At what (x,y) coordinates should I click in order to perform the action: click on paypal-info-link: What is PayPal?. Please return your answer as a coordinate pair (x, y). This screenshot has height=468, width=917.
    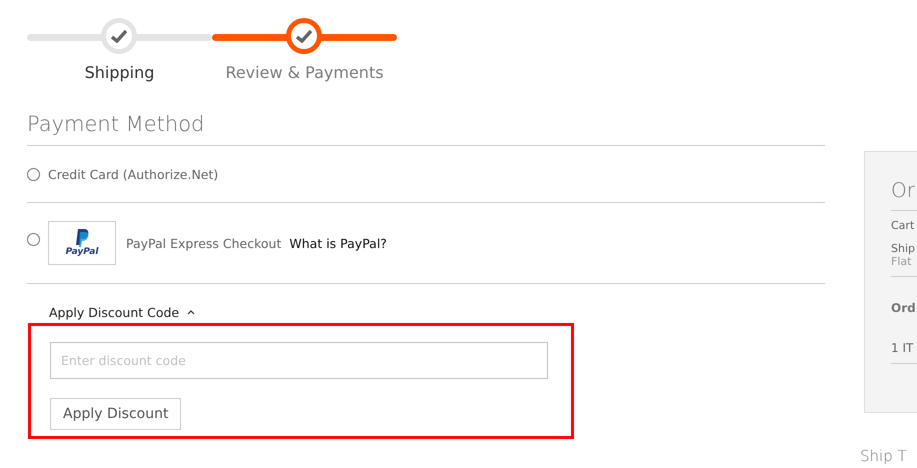
    Looking at the image, I should click on (338, 243).